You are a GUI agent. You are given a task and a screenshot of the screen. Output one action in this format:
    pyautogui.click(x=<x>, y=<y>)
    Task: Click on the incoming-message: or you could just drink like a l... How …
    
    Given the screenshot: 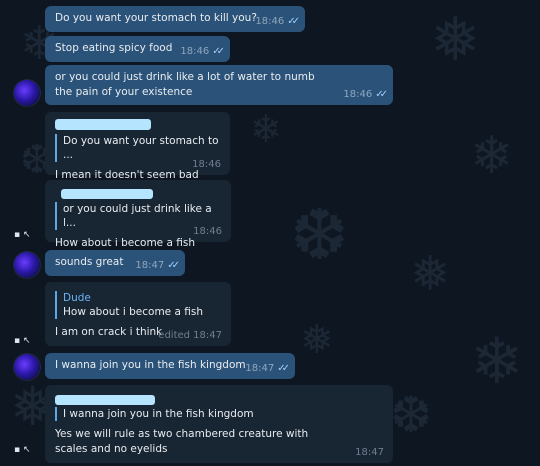 What is the action you would take?
    pyautogui.click(x=138, y=214)
    